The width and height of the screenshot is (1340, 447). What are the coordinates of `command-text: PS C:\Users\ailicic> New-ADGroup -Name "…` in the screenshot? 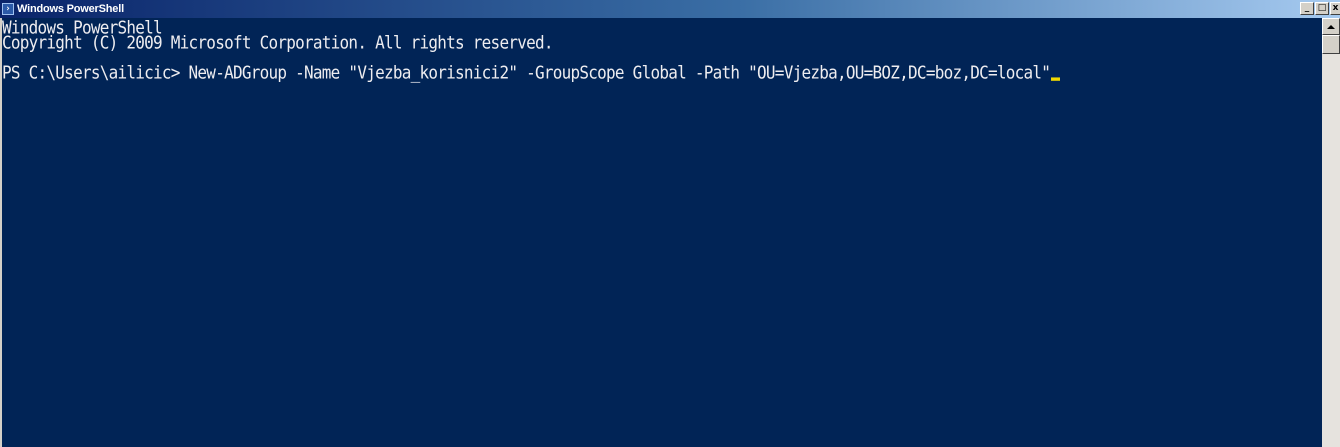 It's located at (526, 72).